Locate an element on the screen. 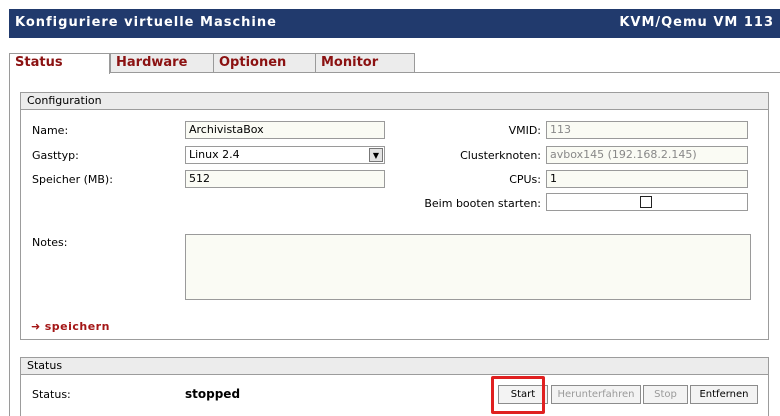  status-heading: Status is located at coordinates (394, 366).